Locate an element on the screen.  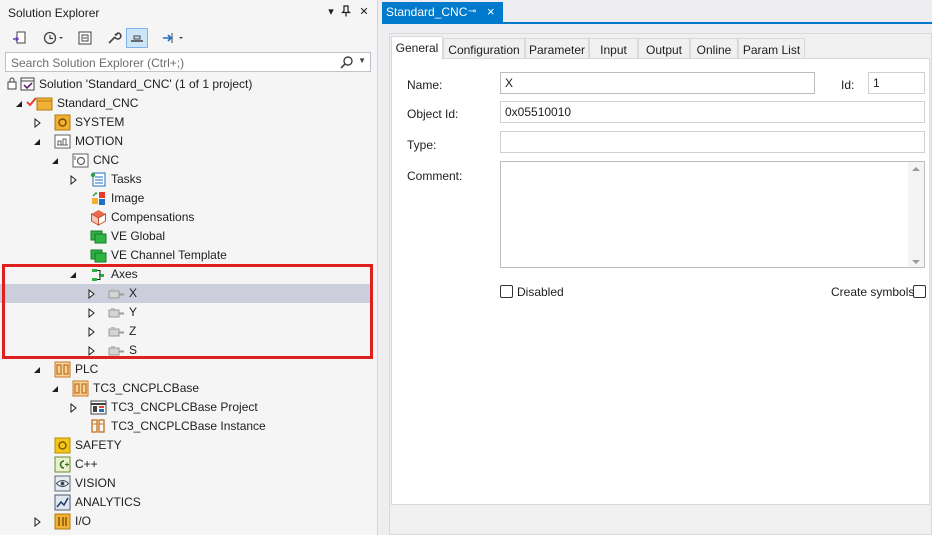
tree-item-label: Solution 'Standard_CNC' (1 of 1 project) is located at coordinates (146, 84).